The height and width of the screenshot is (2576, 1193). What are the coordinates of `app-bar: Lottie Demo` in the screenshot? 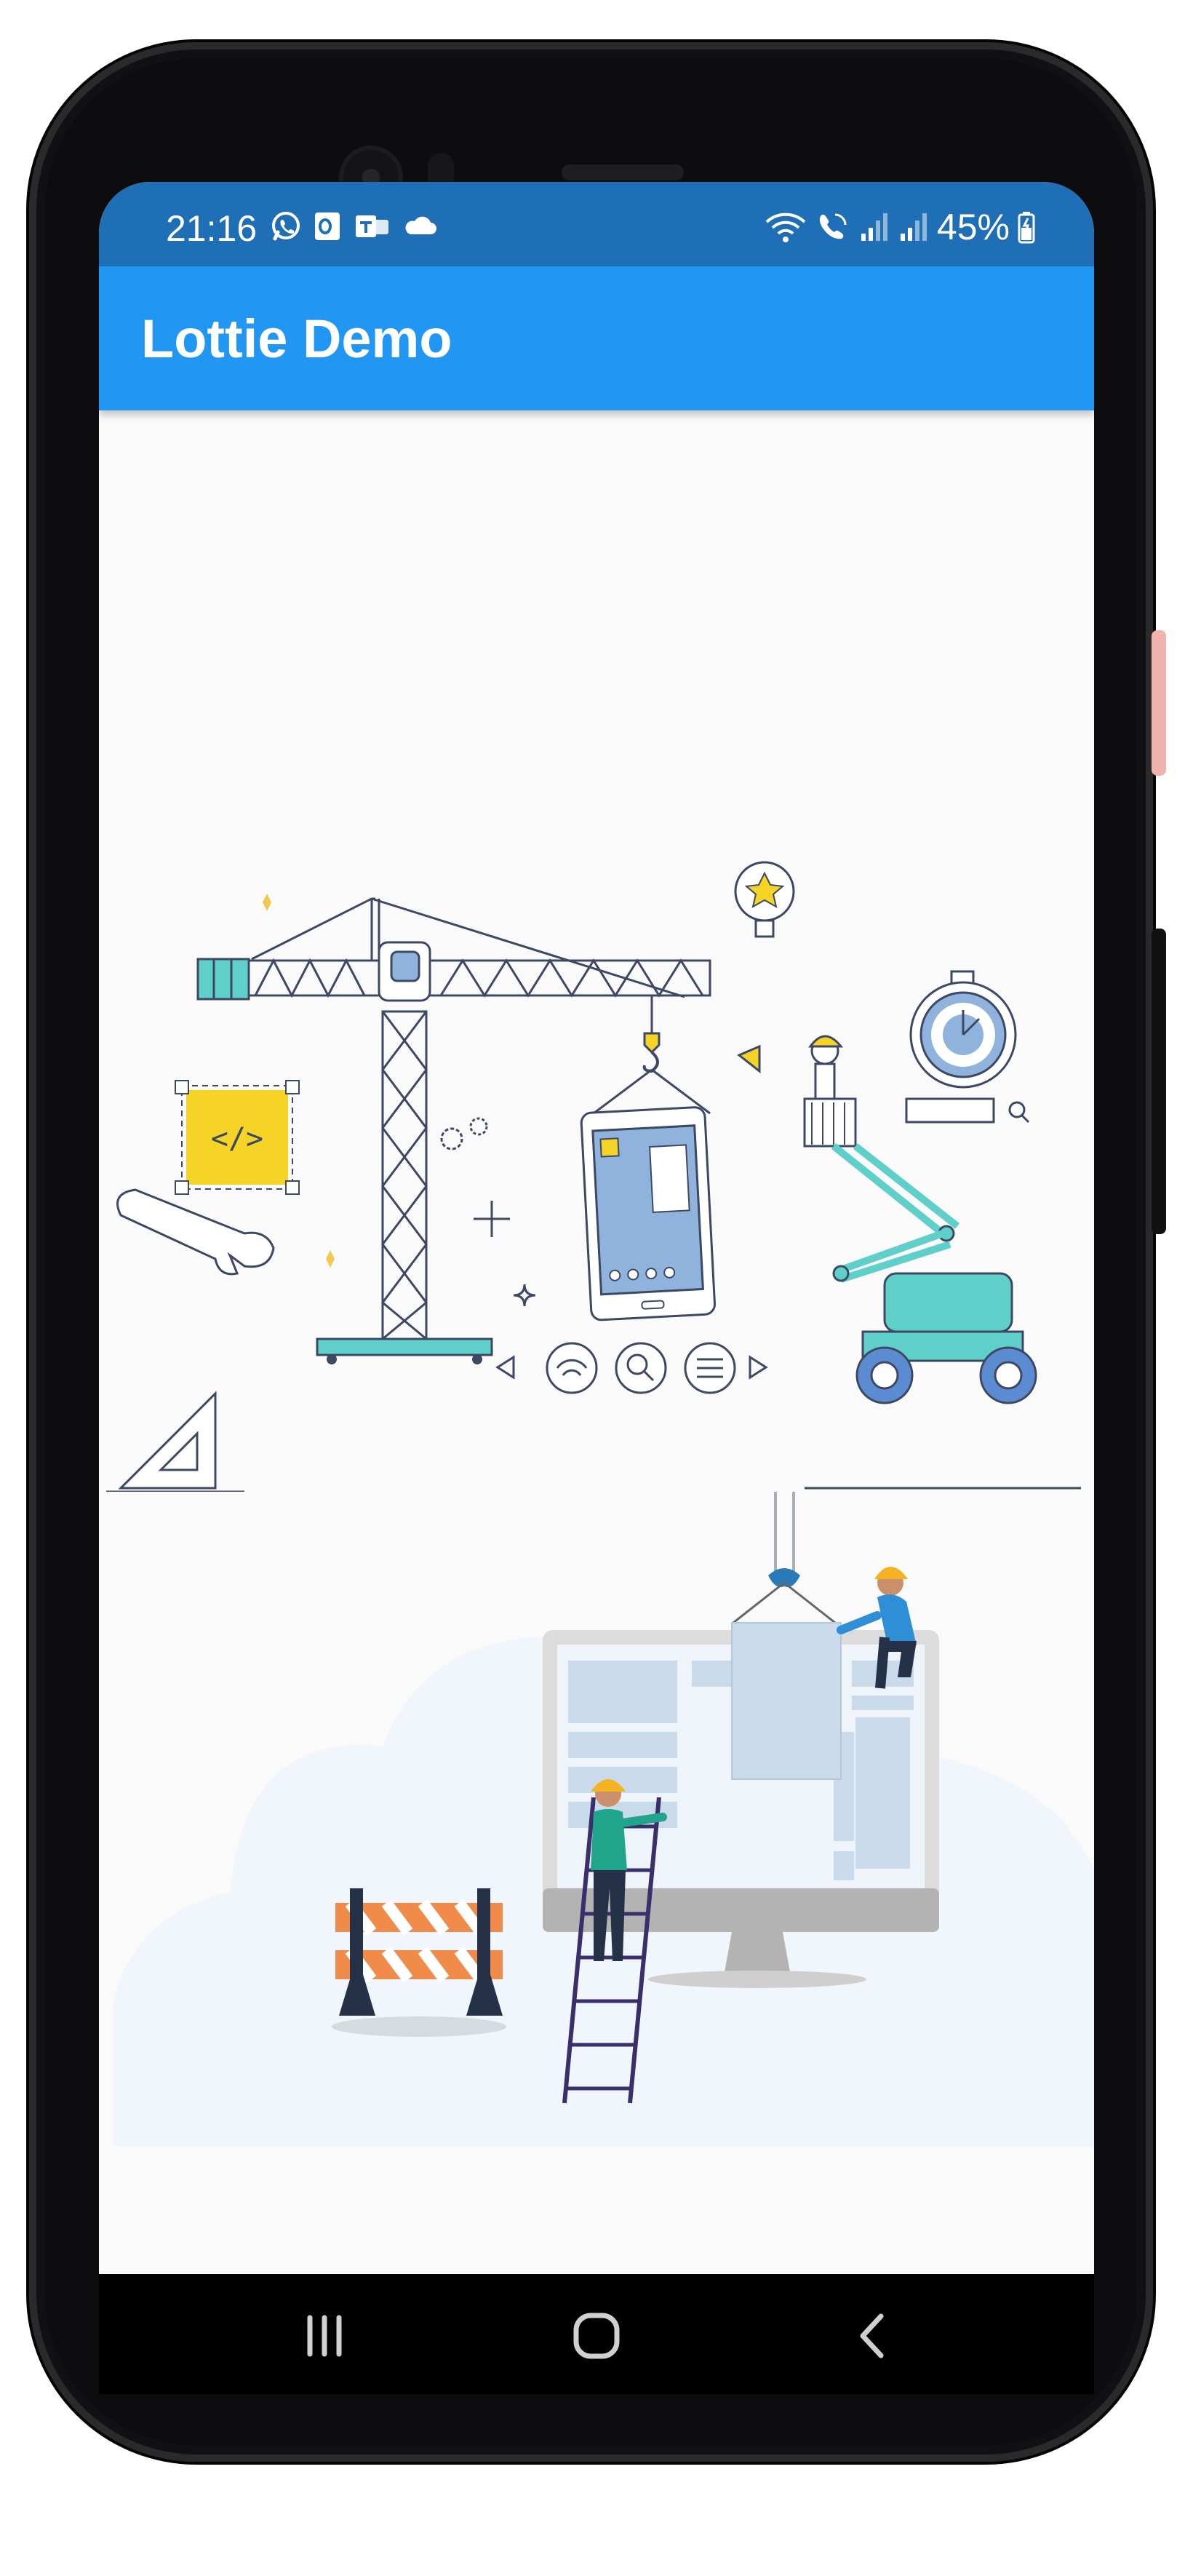 It's located at (596, 338).